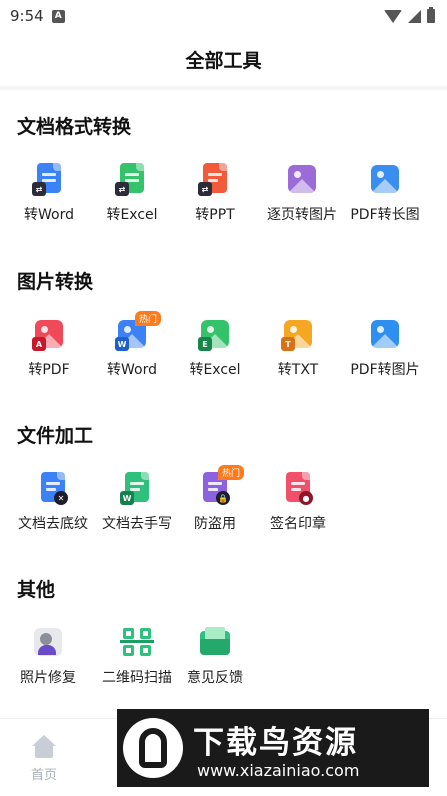 The height and width of the screenshot is (796, 447). What do you see at coordinates (215, 215) in the screenshot?
I see `tool-label: 转PPT` at bounding box center [215, 215].